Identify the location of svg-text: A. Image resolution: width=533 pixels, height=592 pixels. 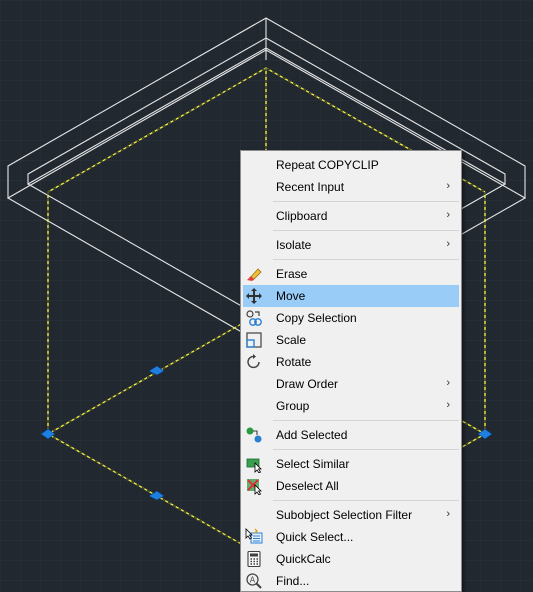
(253, 580).